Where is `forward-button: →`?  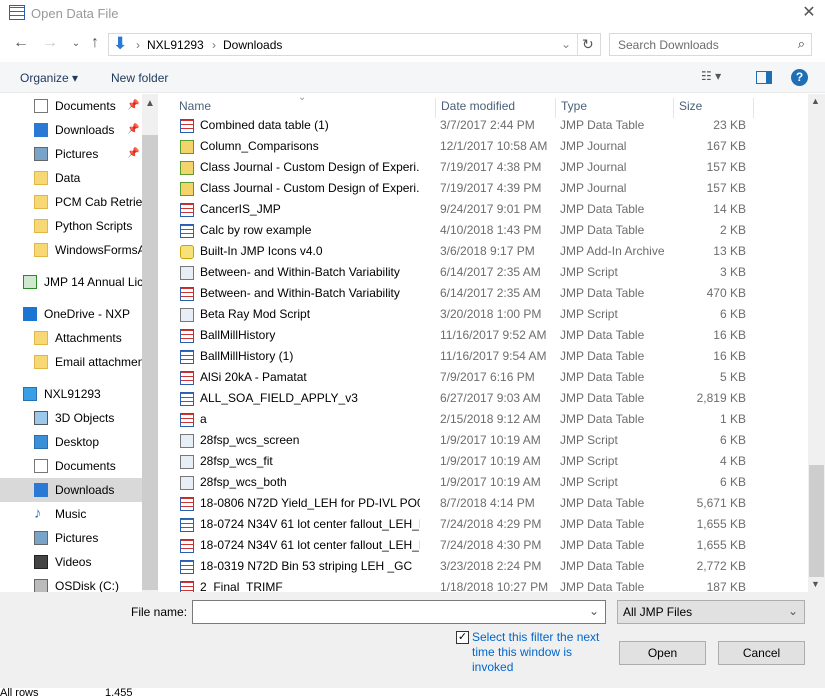 forward-button: → is located at coordinates (50, 43).